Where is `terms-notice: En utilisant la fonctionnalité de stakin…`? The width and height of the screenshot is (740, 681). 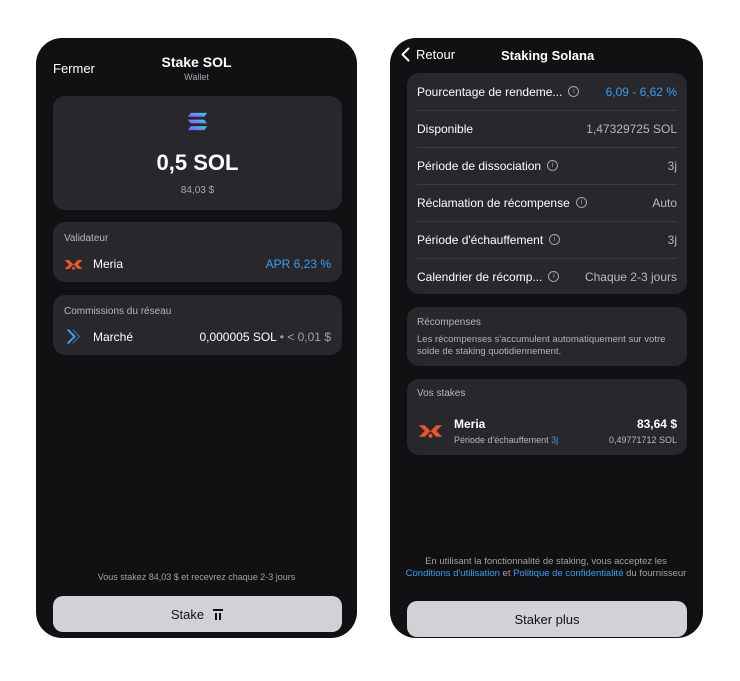
terms-notice: En utilisant la fonctionnalité de stakin… is located at coordinates (546, 568).